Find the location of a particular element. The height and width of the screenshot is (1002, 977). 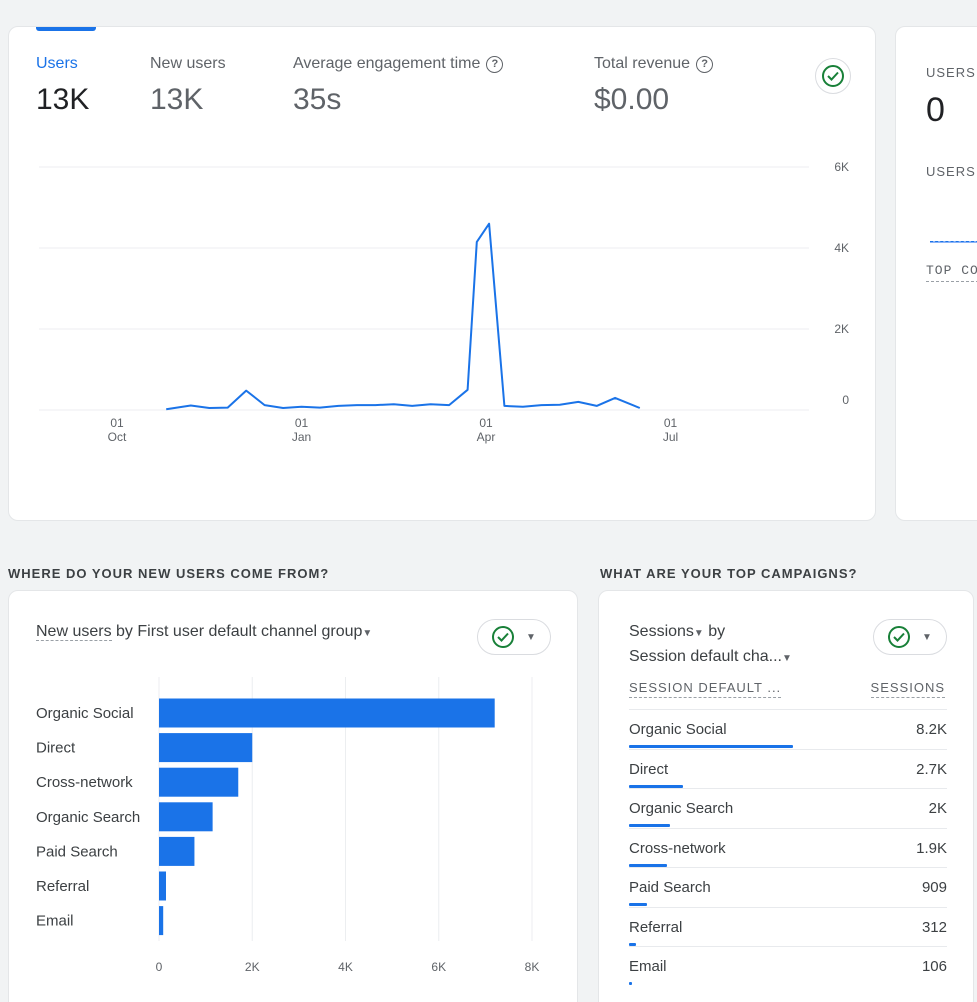

x-tick-month: Jan is located at coordinates (301, 437).